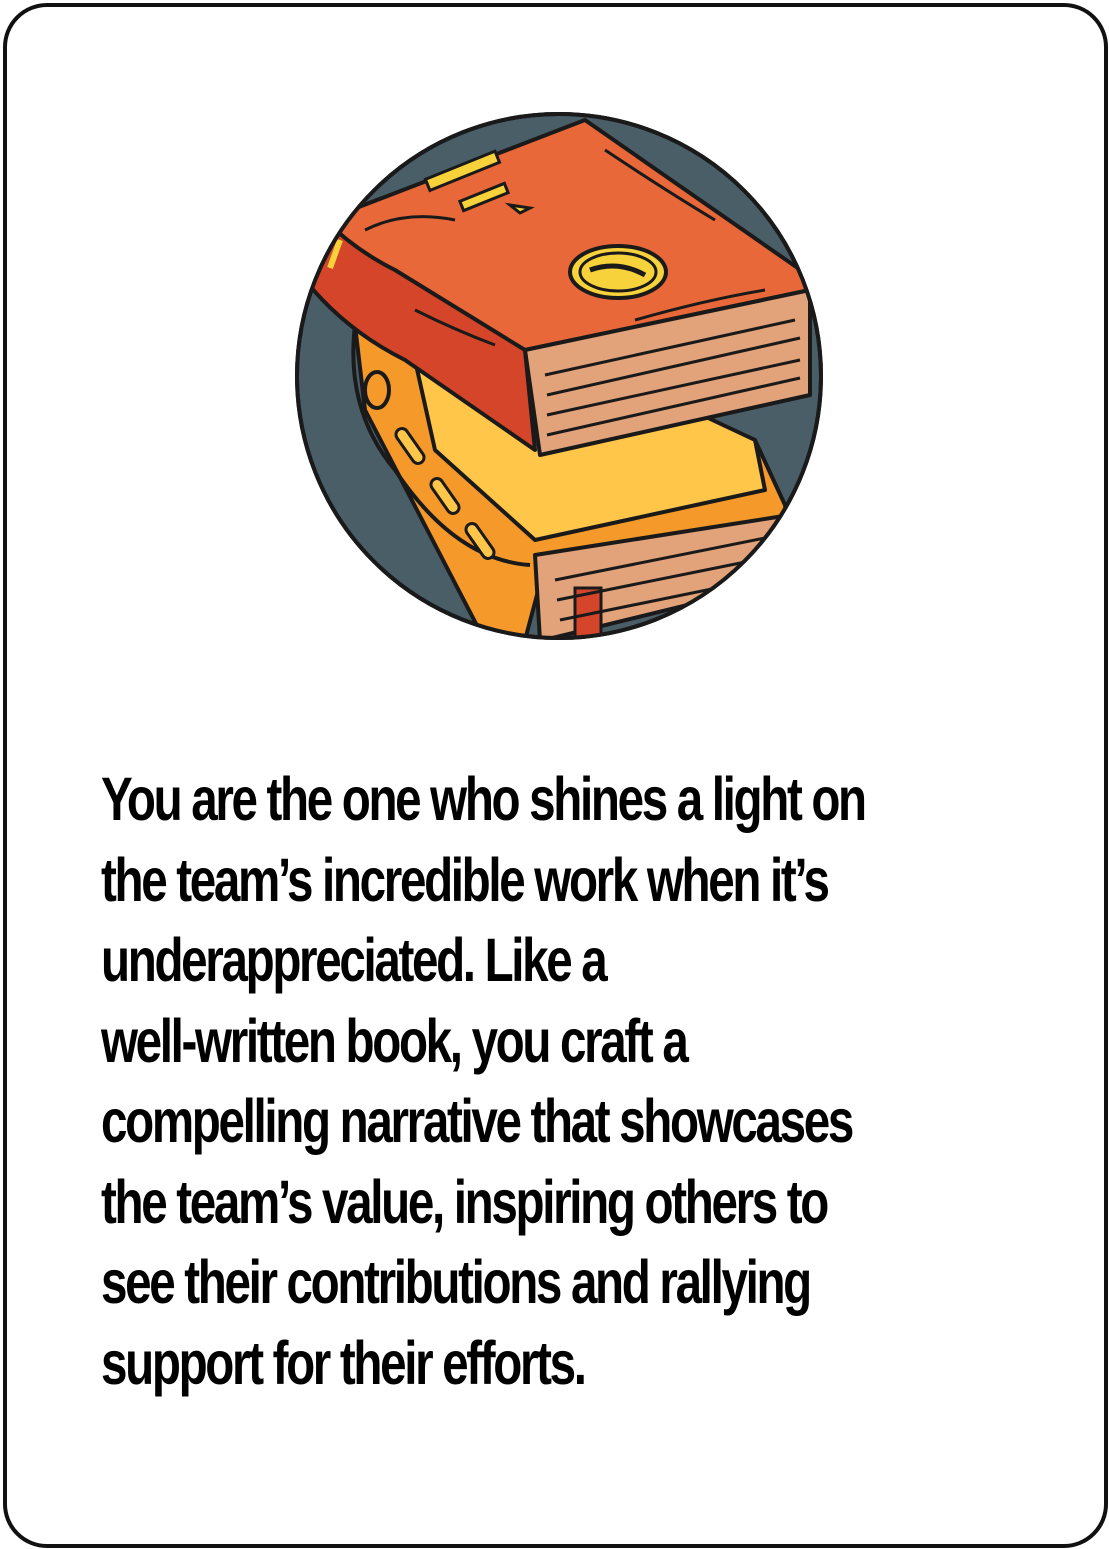  Describe the element at coordinates (465, 879) in the screenshot. I see `card-text-line: the team’s incredible work when it’s` at that location.